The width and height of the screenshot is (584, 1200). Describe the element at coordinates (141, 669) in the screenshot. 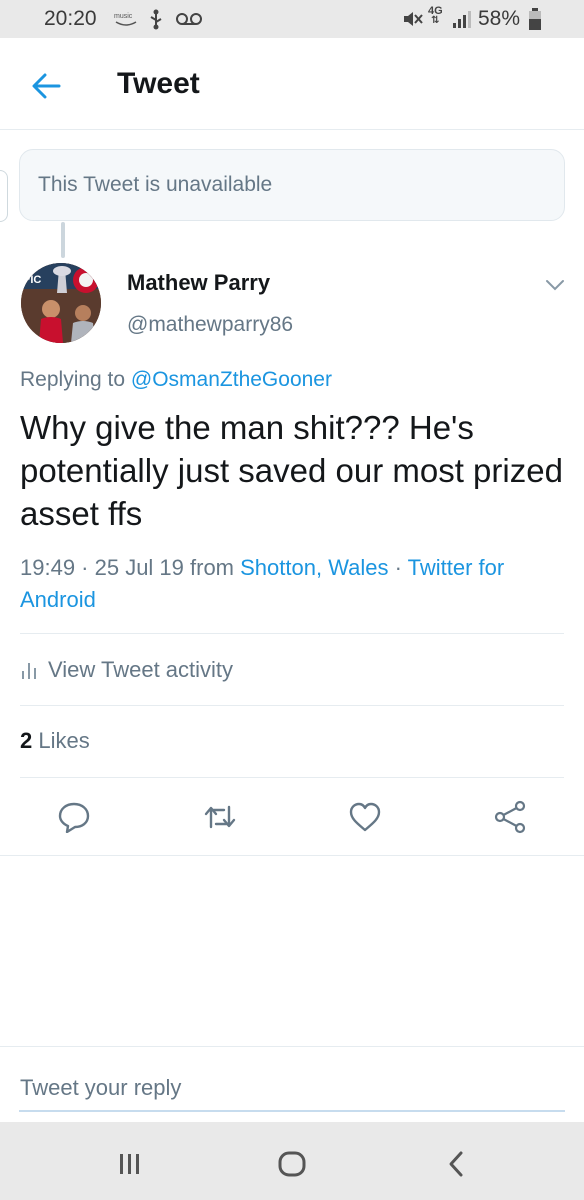

I see `view-tweet-activity-label: View Tweet activity` at that location.